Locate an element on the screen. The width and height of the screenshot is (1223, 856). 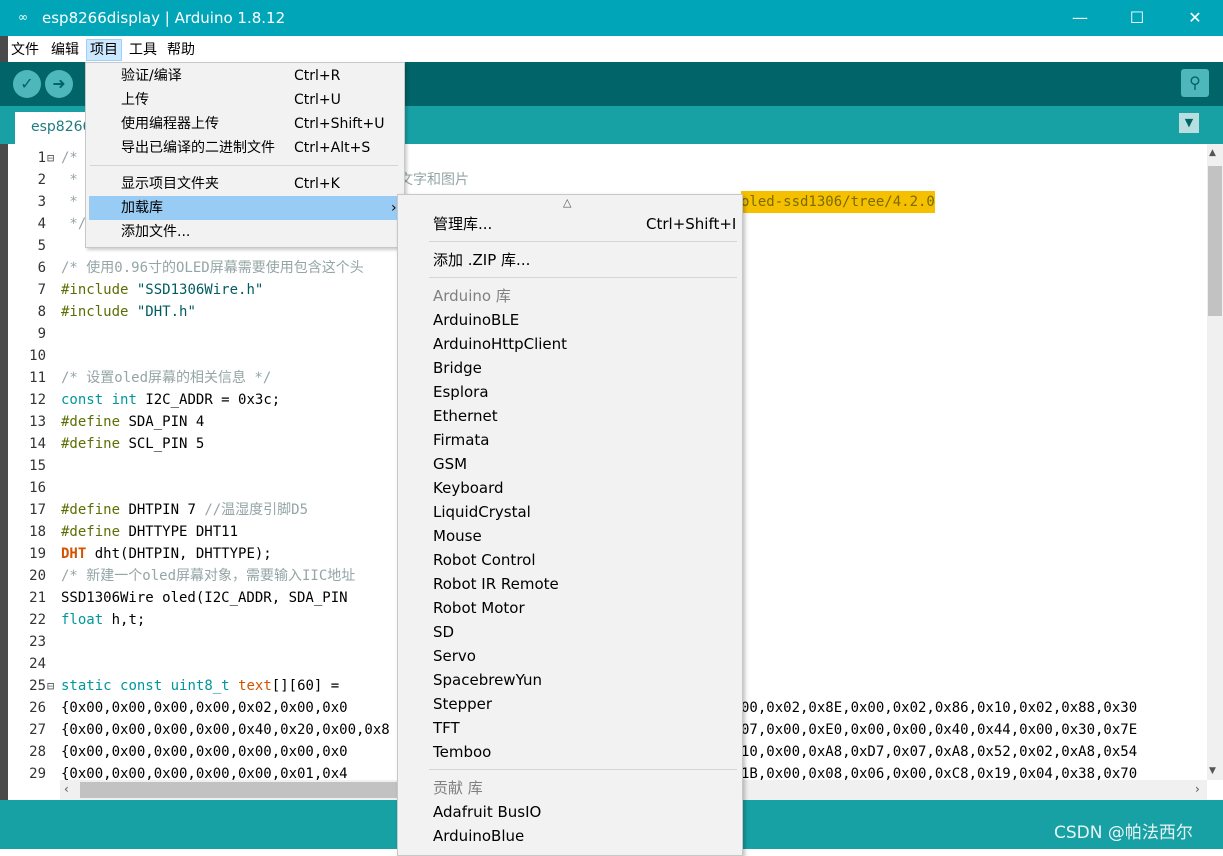
library-item: Robot IR Remote is located at coordinates (496, 584).